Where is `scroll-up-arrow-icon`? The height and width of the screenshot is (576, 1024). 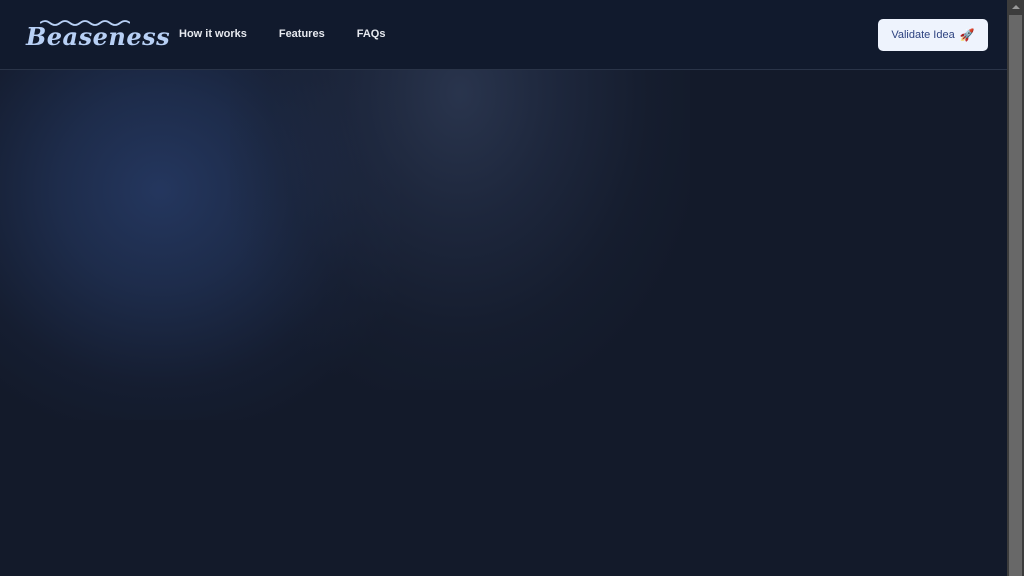 scroll-up-arrow-icon is located at coordinates (1015, 7).